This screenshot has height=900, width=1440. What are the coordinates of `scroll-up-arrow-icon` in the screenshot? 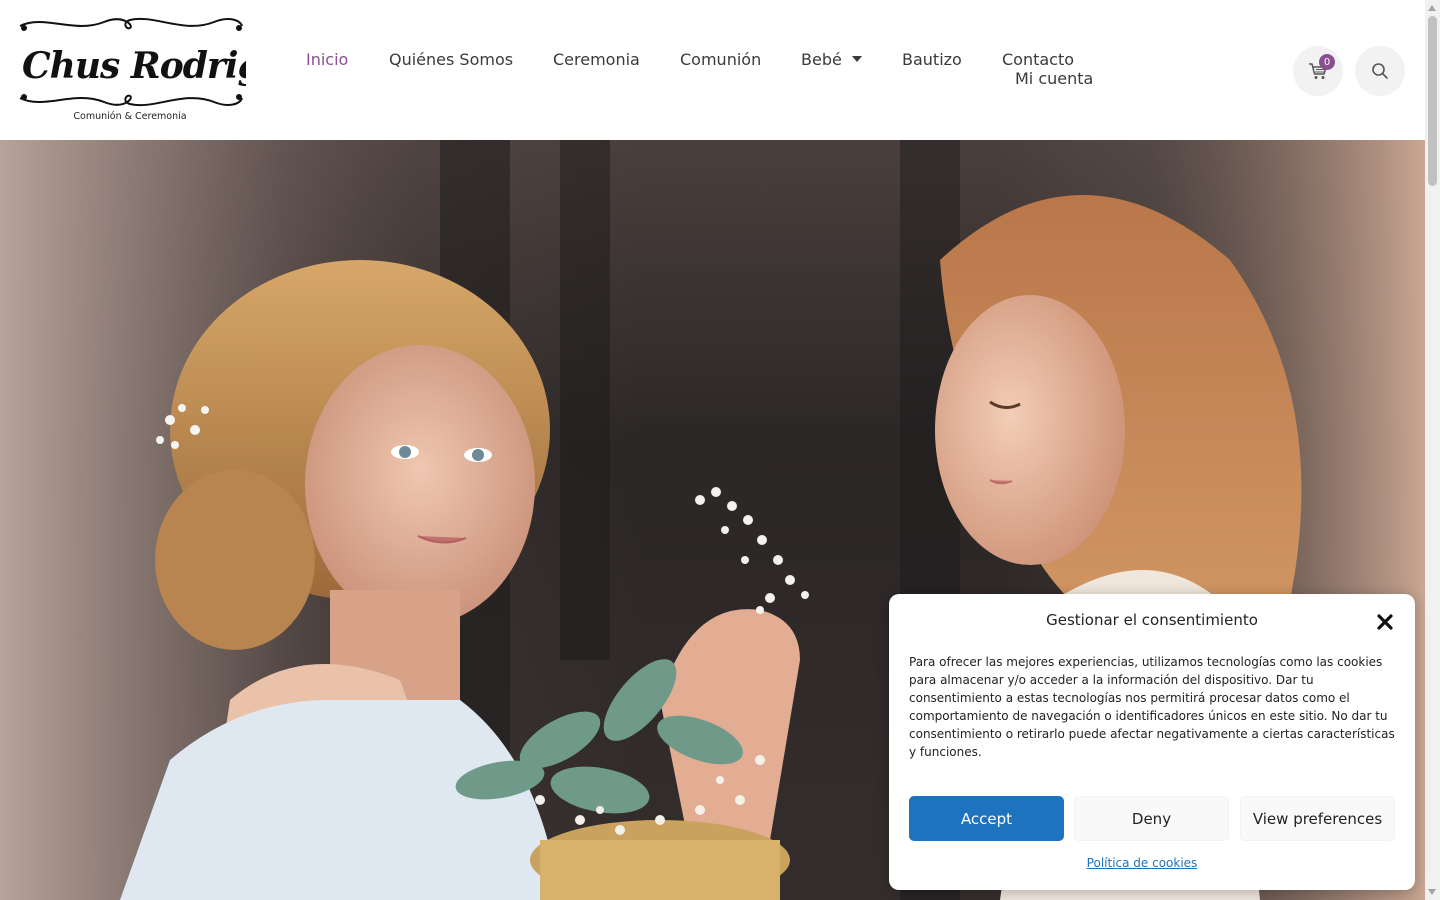 It's located at (1432, 8).